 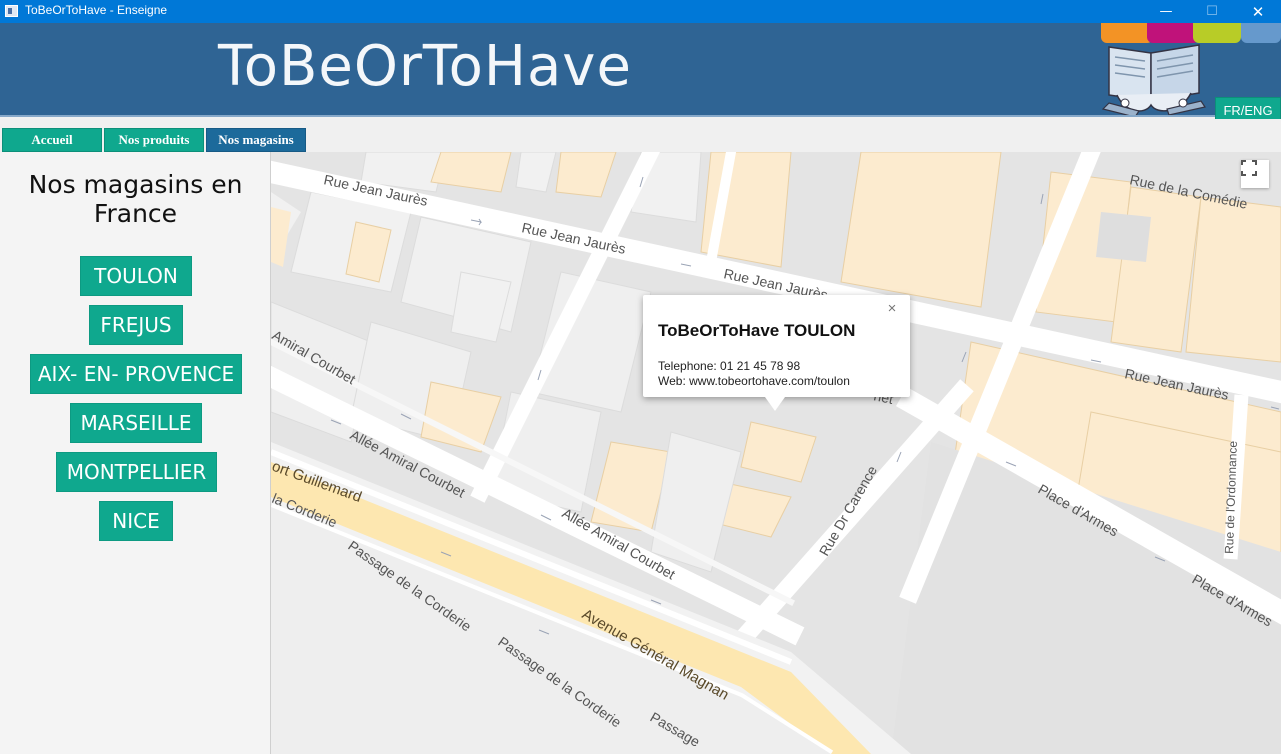 What do you see at coordinates (136, 423) in the screenshot?
I see `city-button-marseille: MARSEILLE` at bounding box center [136, 423].